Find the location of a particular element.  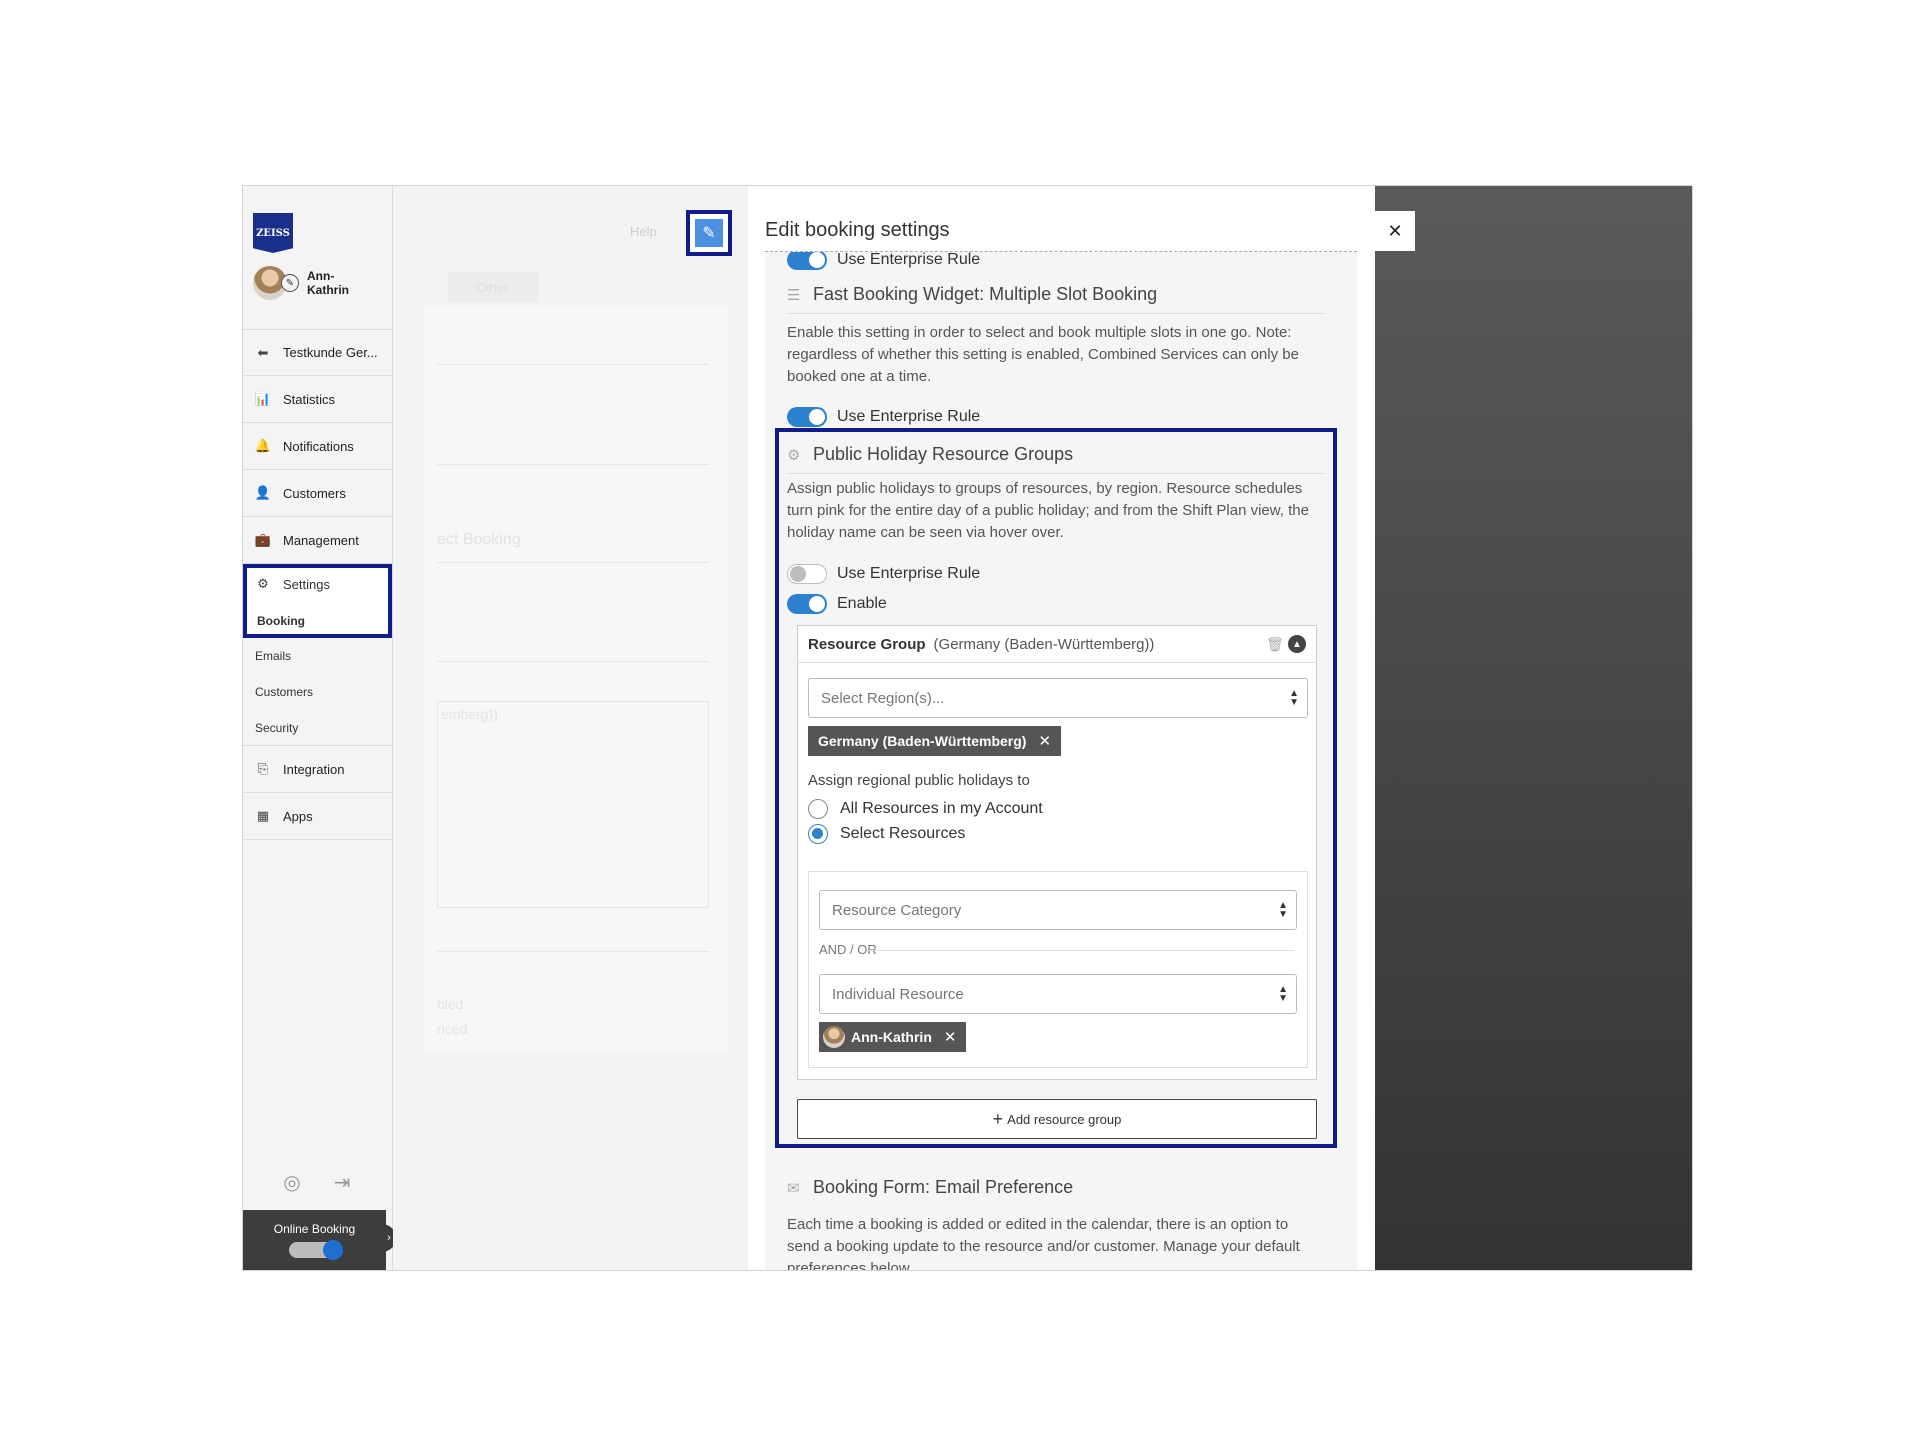

resource-chip: Ann-Kathrin ✕ is located at coordinates (893, 1037).